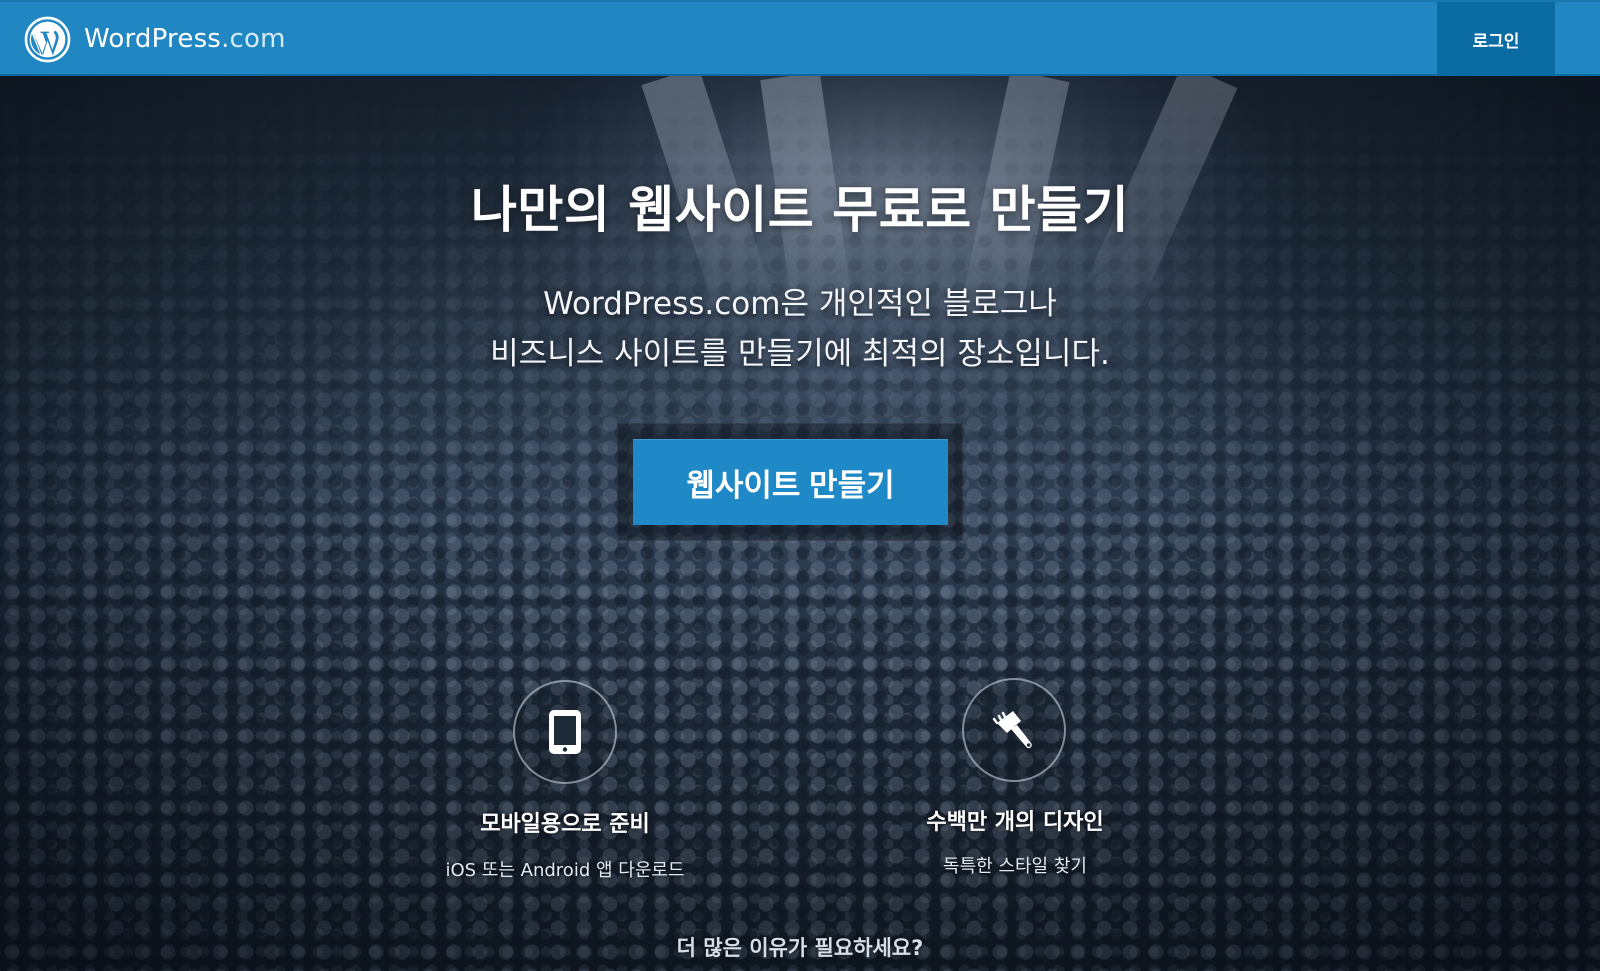 The image size is (1600, 971). What do you see at coordinates (1015, 822) in the screenshot?
I see `feature-design-title: 수백만 개의 디자인` at bounding box center [1015, 822].